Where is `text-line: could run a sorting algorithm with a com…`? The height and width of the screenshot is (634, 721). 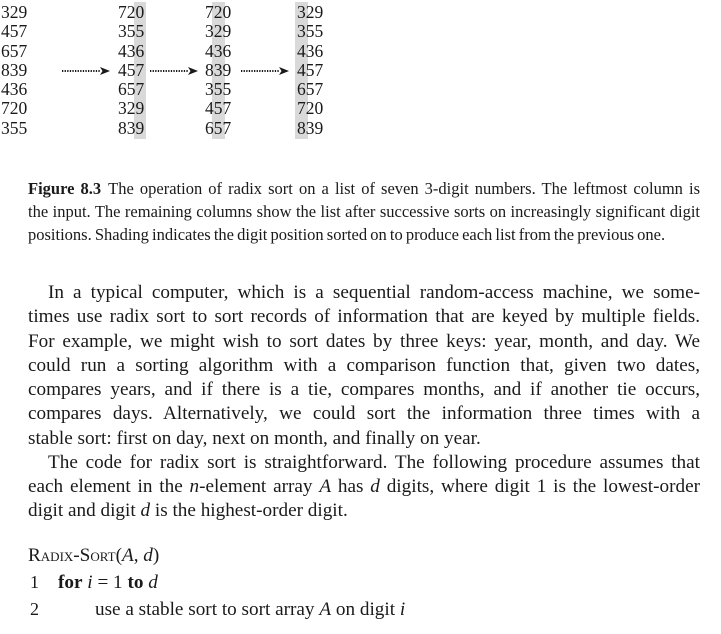
text-line: could run a sorting algorithm with a com… is located at coordinates (364, 365).